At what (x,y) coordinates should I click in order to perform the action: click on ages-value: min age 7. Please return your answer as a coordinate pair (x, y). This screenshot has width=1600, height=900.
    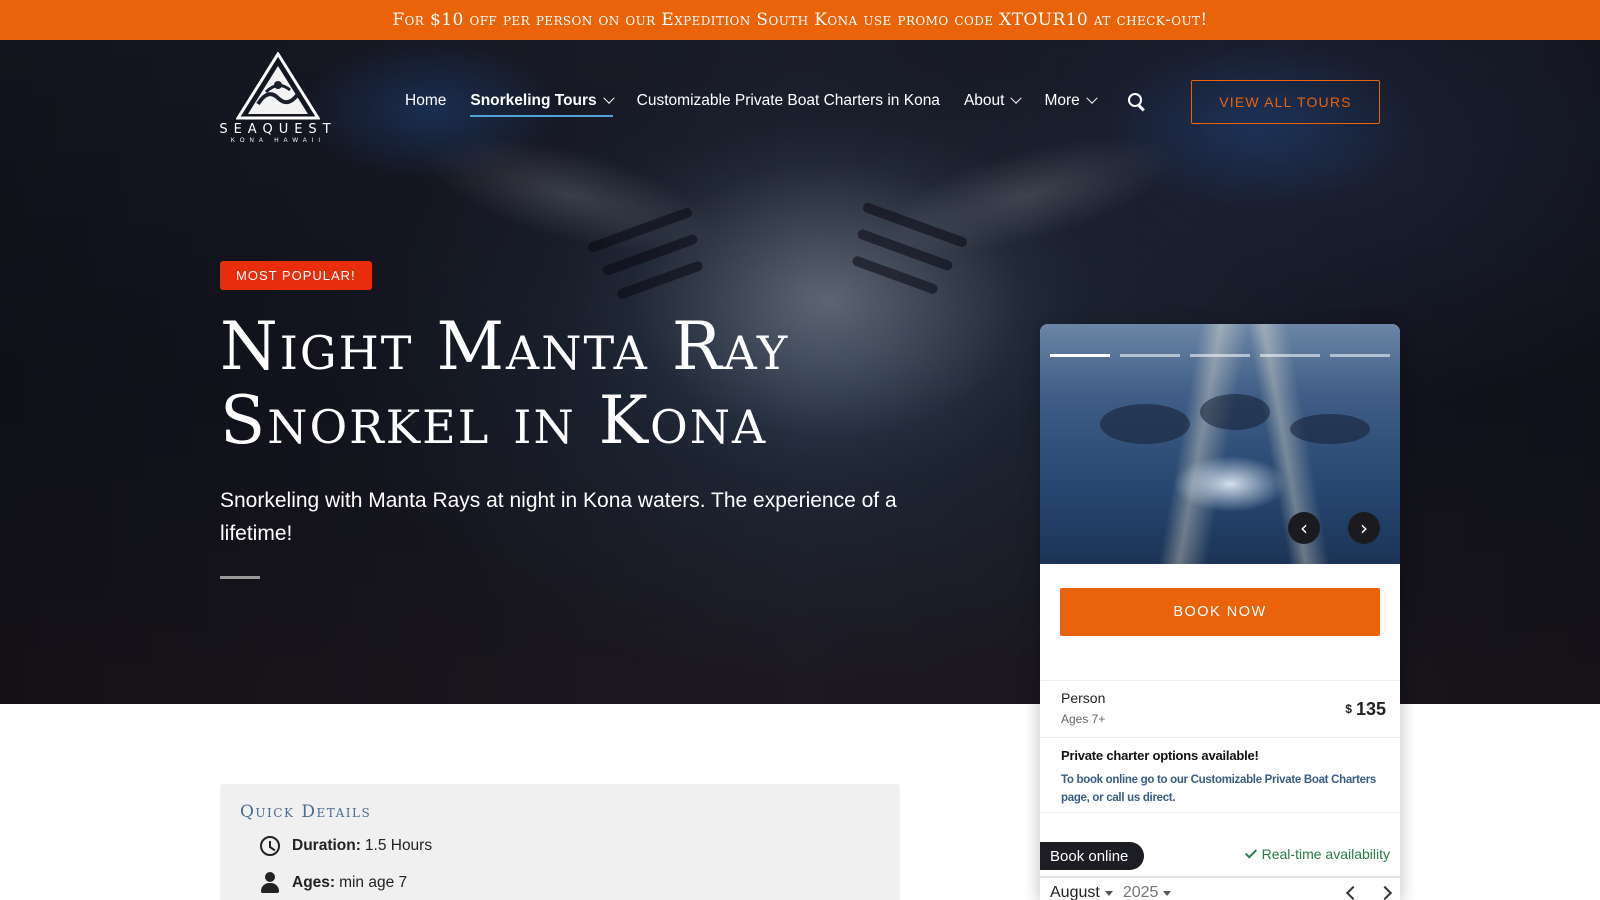
    Looking at the image, I should click on (373, 882).